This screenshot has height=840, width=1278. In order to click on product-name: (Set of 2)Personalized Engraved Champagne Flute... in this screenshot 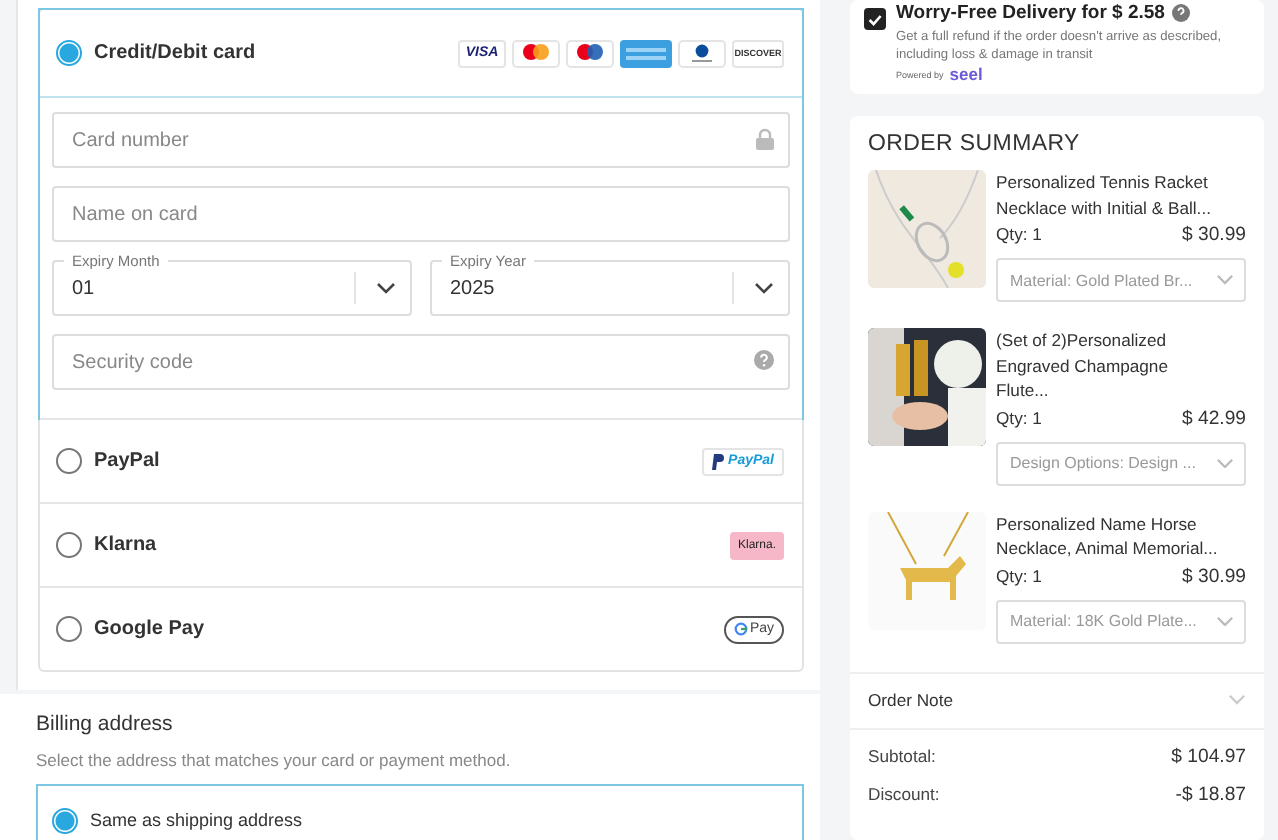, I will do `click(1083, 365)`.